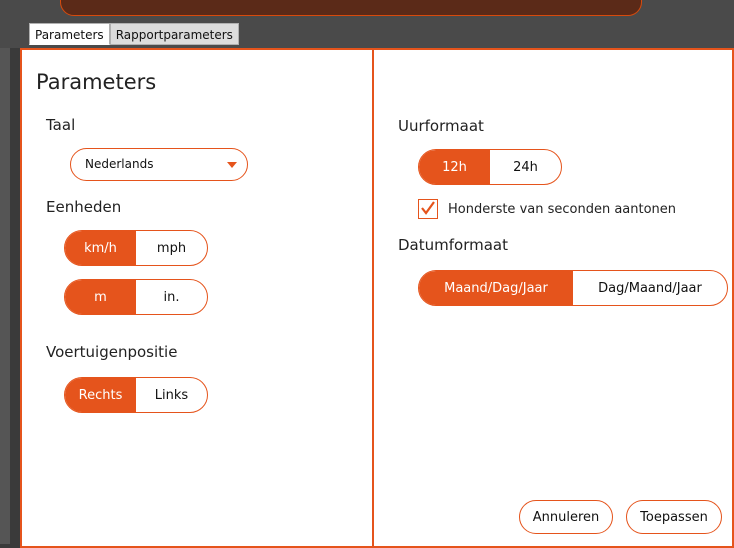  I want to click on vehicle-position-toggle: Rechts Links, so click(136, 395).